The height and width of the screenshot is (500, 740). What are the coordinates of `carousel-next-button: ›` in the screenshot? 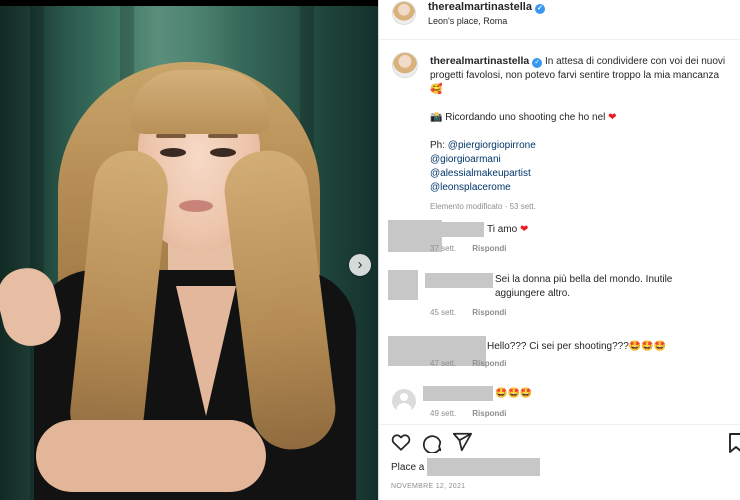 It's located at (360, 265).